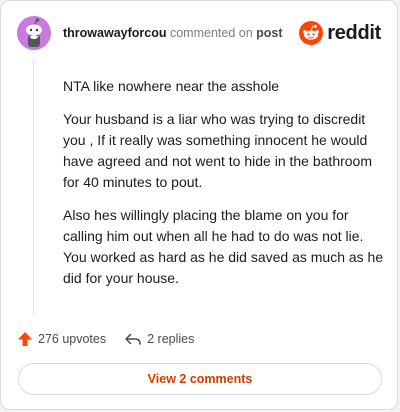  I want to click on comment-header: throwawayforcou commented on post, so click(173, 33).